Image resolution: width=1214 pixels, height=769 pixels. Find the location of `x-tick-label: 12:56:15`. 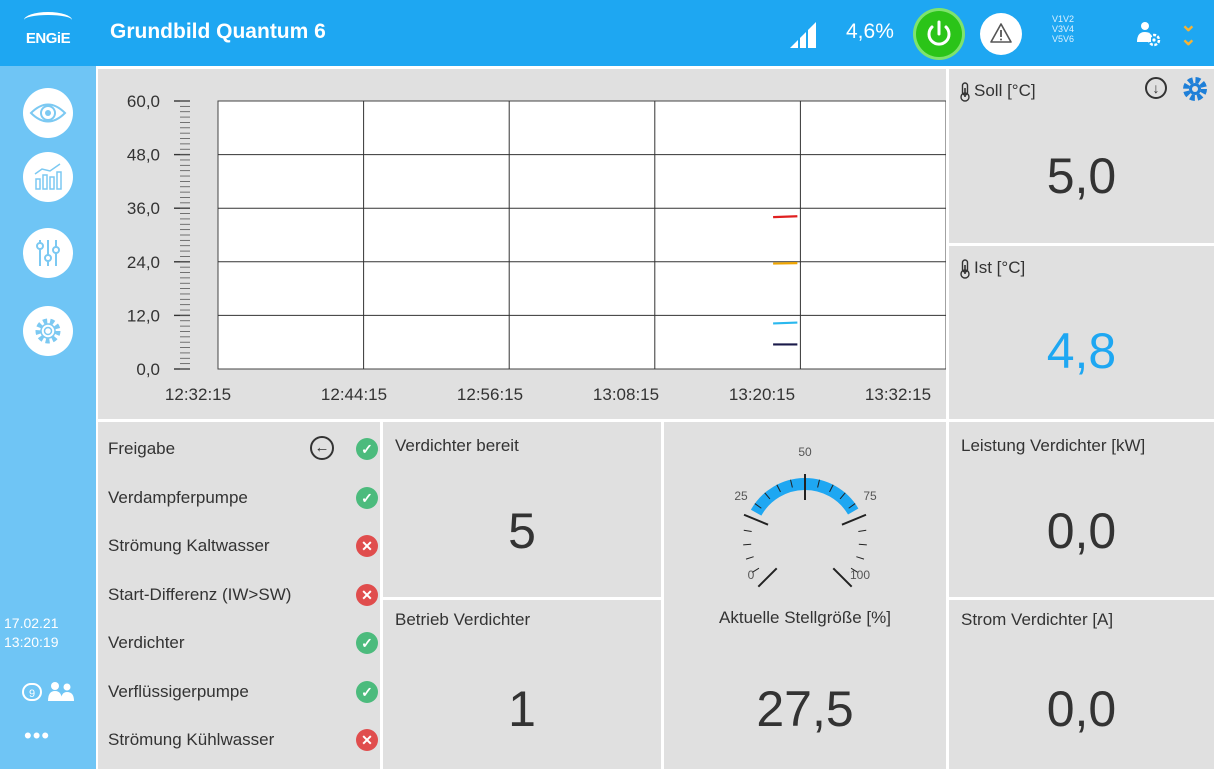

x-tick-label: 12:56:15 is located at coordinates (490, 394).